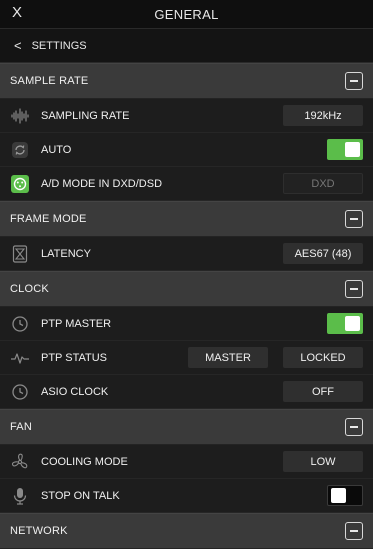 The height and width of the screenshot is (549, 373). What do you see at coordinates (20, 116) in the screenshot?
I see `waveform-icon` at bounding box center [20, 116].